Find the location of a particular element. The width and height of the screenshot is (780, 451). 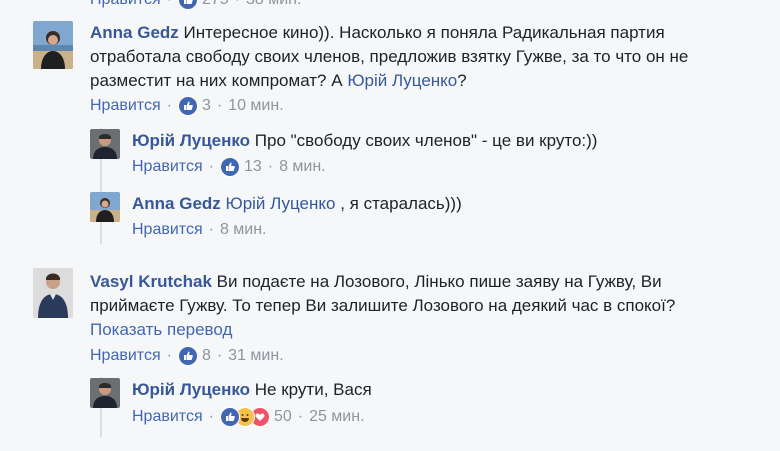

comment-actions: Нравится · 50 · 25 мин. is located at coordinates (248, 417).